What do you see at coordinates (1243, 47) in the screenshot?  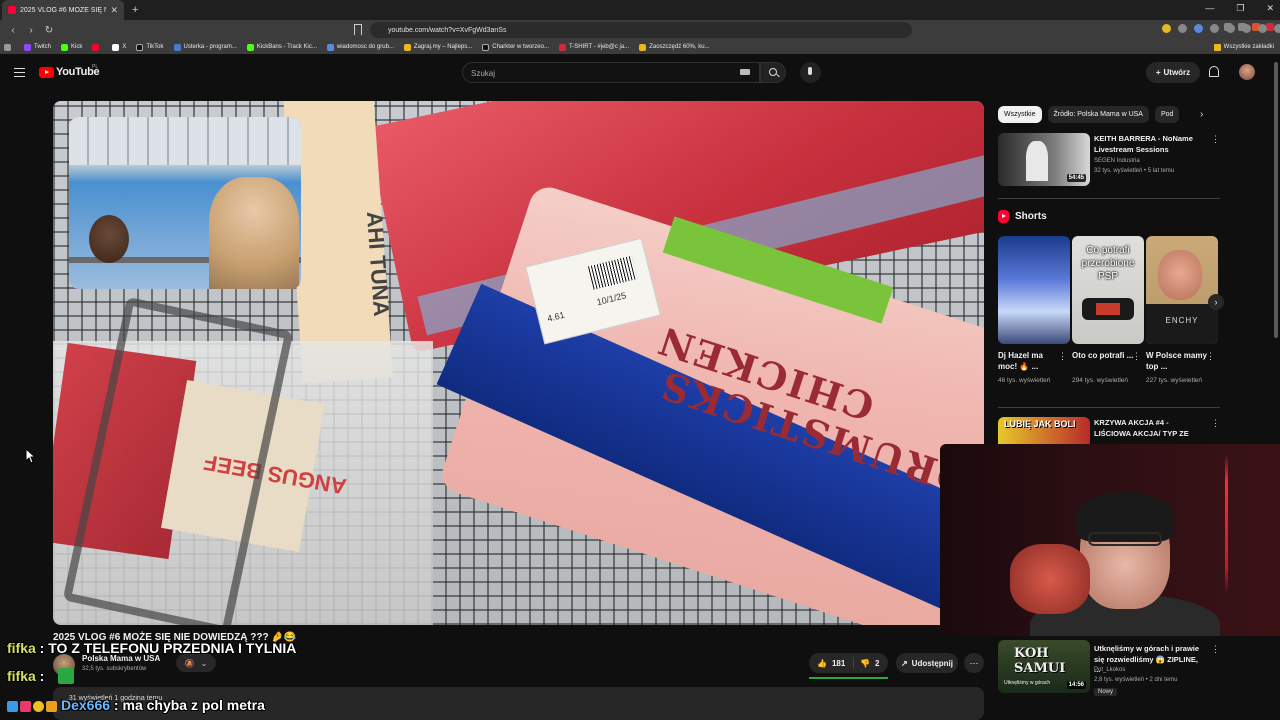 I see `all-bookmarks: Wszystkie zakładki` at bounding box center [1243, 47].